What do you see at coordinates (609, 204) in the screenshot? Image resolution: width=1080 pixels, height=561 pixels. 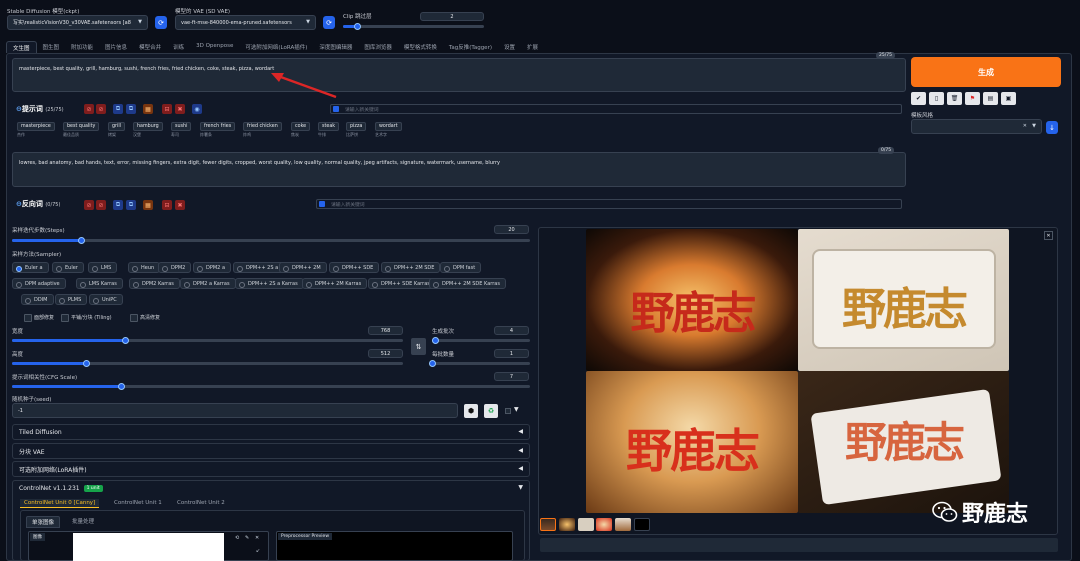 I see `negative-keyword-input: 请输入新关键词` at bounding box center [609, 204].